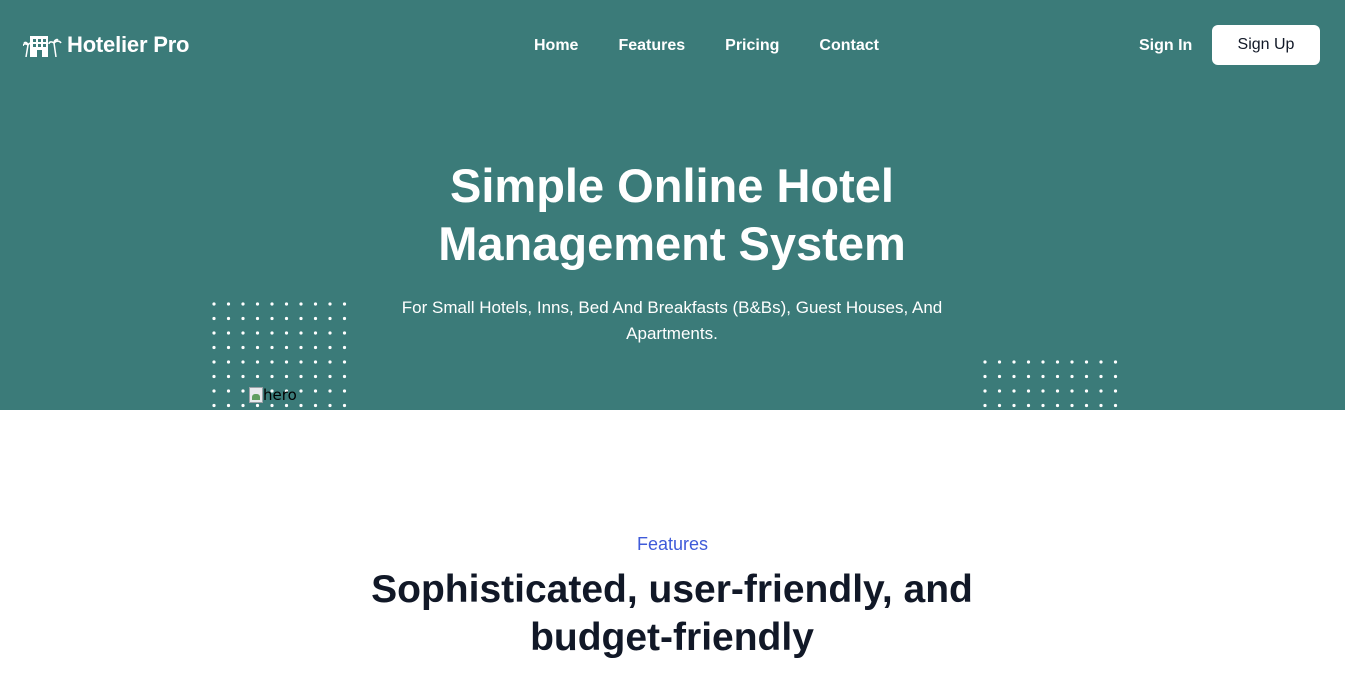 This screenshot has height=679, width=1345. I want to click on nav-link-features: Features, so click(651, 46).